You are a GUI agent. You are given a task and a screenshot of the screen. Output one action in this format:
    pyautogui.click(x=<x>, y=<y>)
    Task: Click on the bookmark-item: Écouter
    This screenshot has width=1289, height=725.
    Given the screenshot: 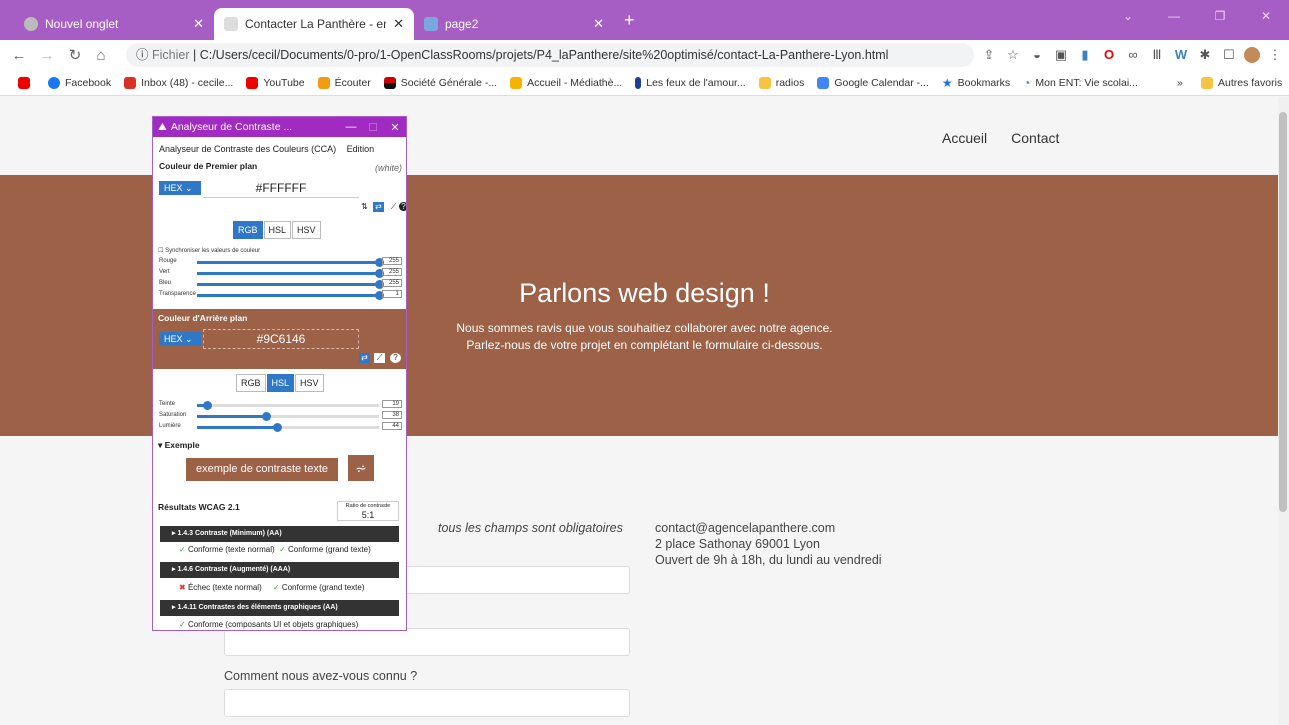 What is the action you would take?
    pyautogui.click(x=344, y=82)
    